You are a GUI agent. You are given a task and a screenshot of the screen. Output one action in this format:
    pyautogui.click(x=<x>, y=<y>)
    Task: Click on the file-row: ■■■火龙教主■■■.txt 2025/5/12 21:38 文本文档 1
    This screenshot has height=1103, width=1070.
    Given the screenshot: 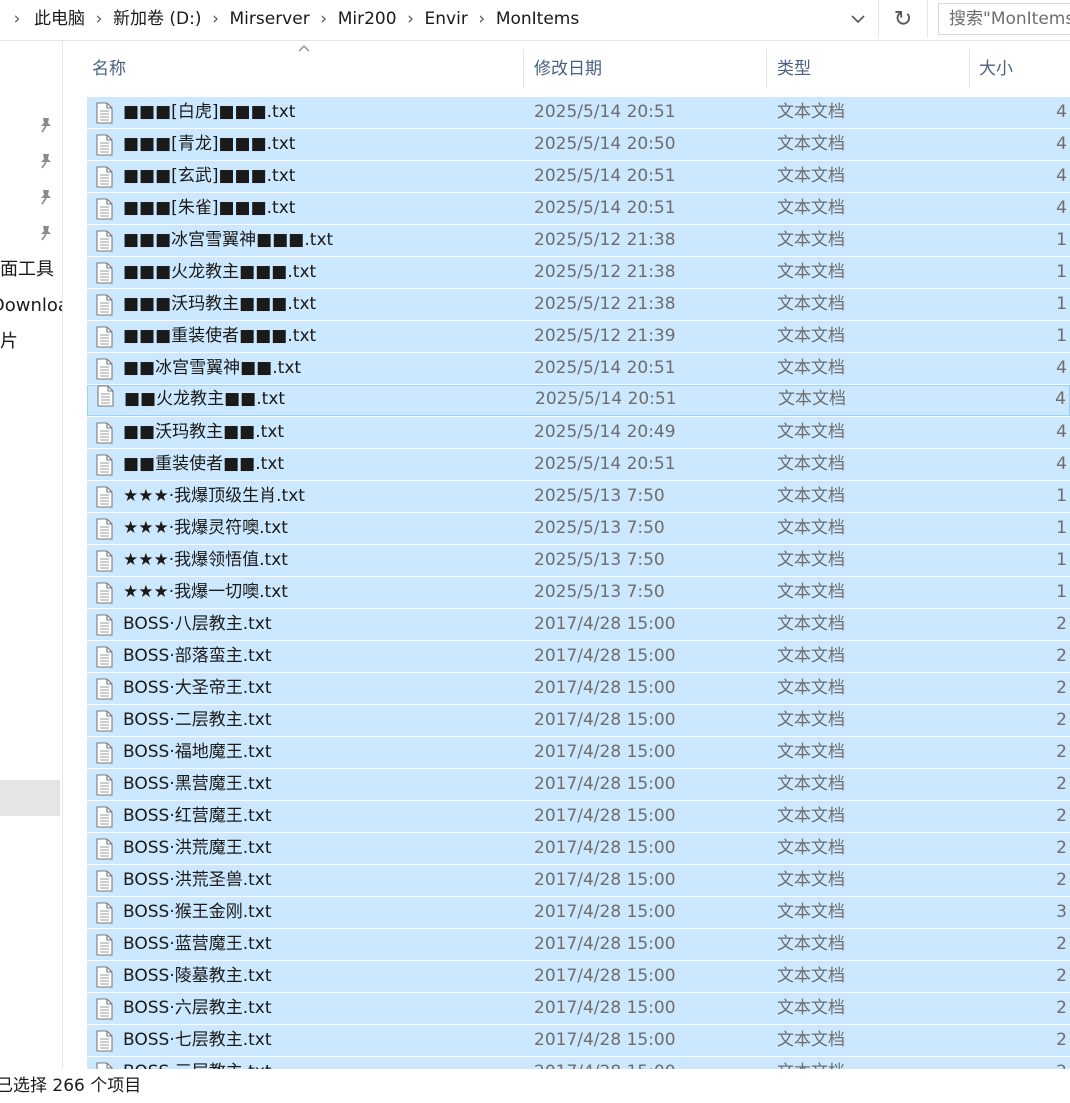 What is the action you would take?
    pyautogui.click(x=578, y=272)
    